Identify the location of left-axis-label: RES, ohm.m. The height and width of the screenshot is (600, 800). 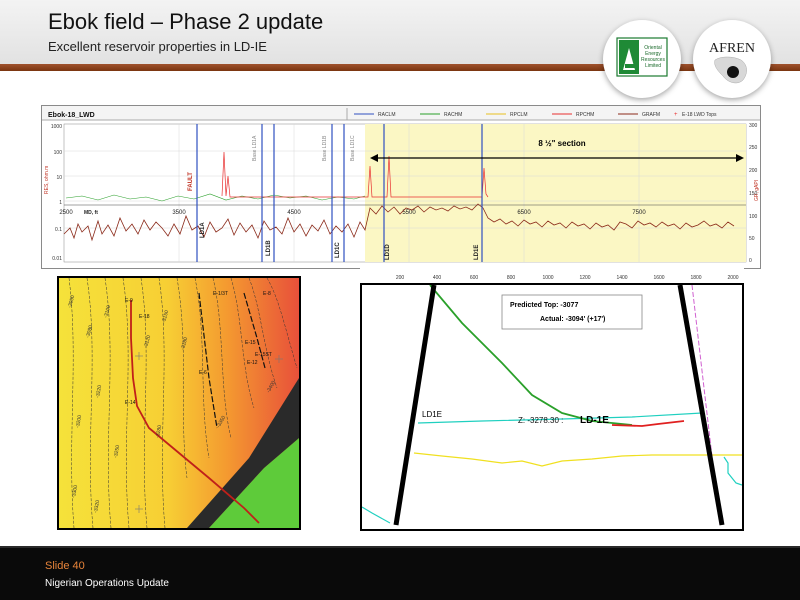
(47, 180).